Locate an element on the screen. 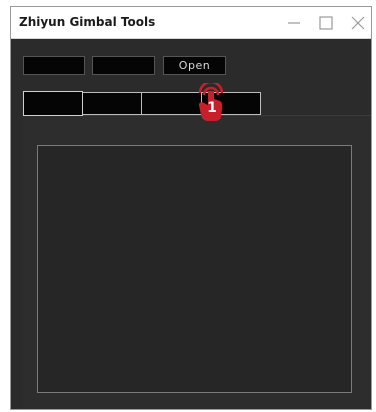  minimize-icon is located at coordinates (294, 23).